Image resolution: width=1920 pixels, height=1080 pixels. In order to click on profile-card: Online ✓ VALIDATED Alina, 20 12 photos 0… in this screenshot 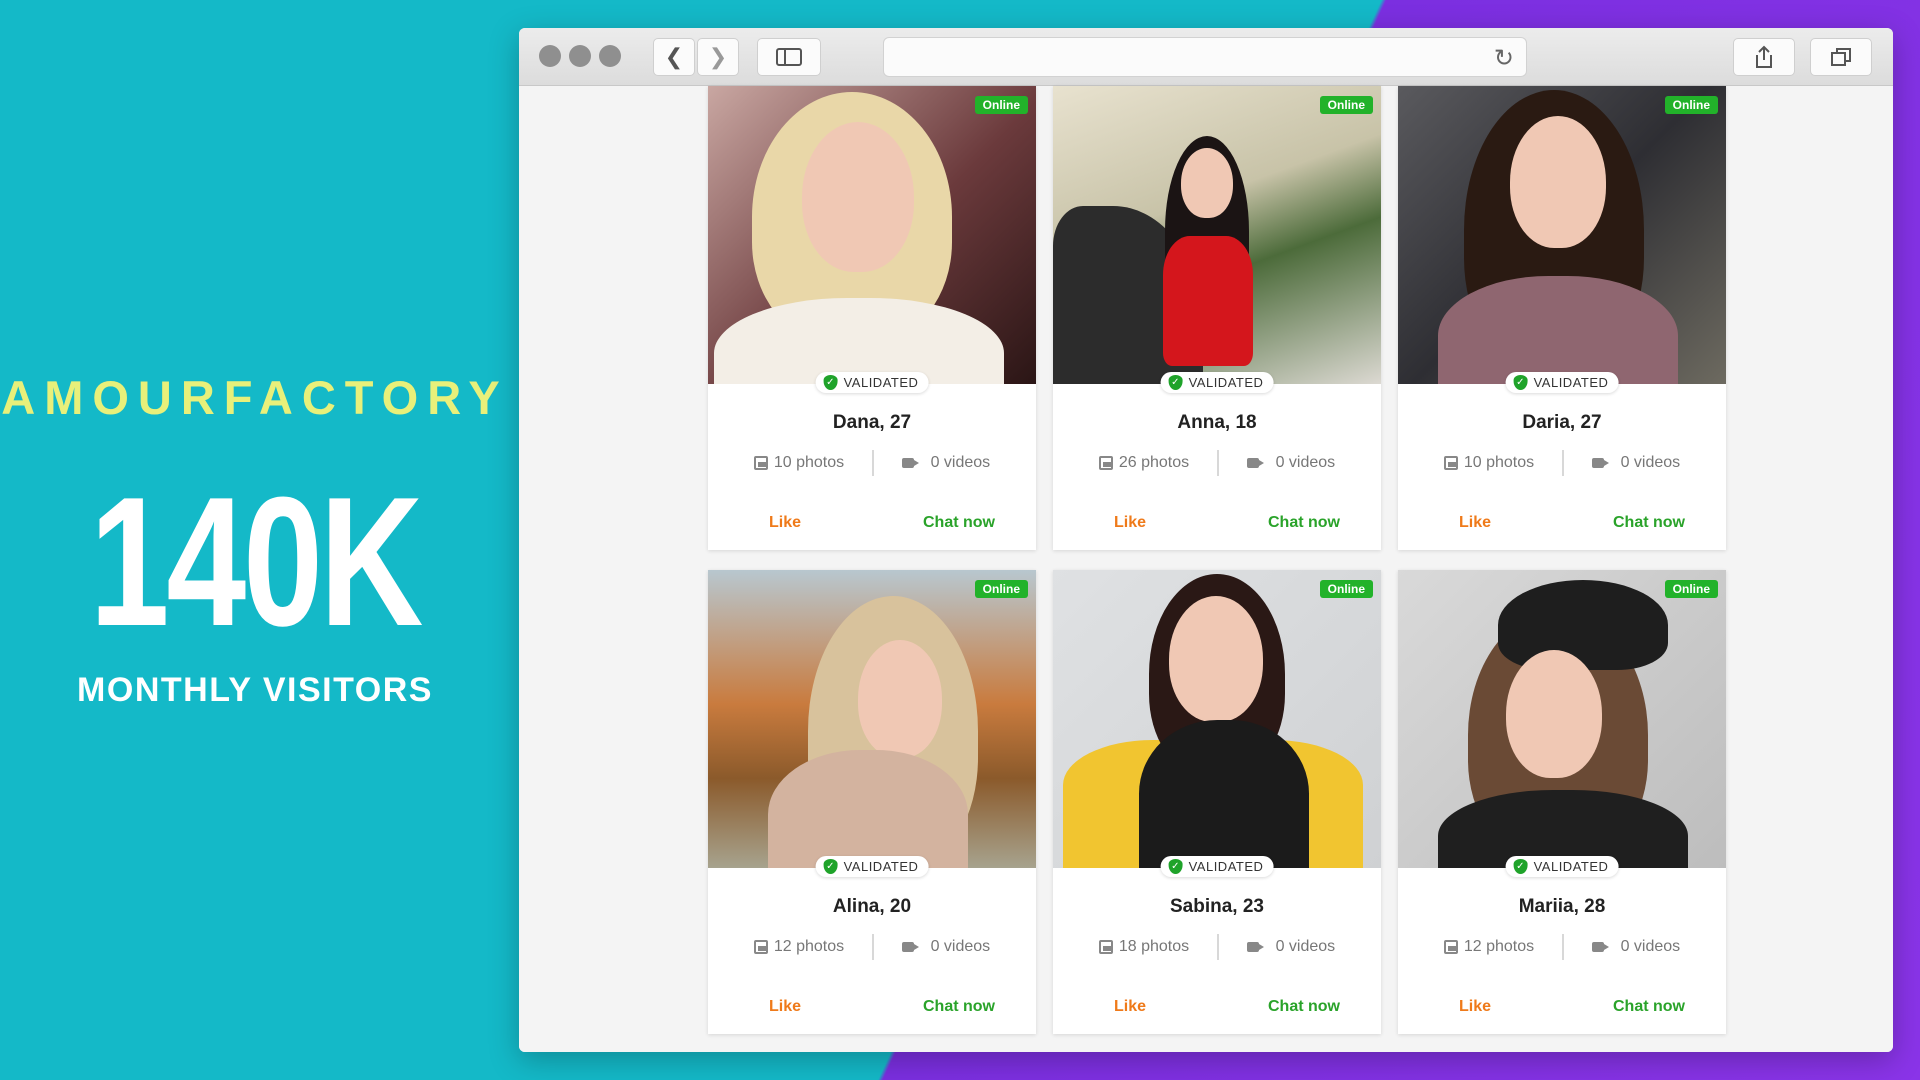, I will do `click(872, 802)`.